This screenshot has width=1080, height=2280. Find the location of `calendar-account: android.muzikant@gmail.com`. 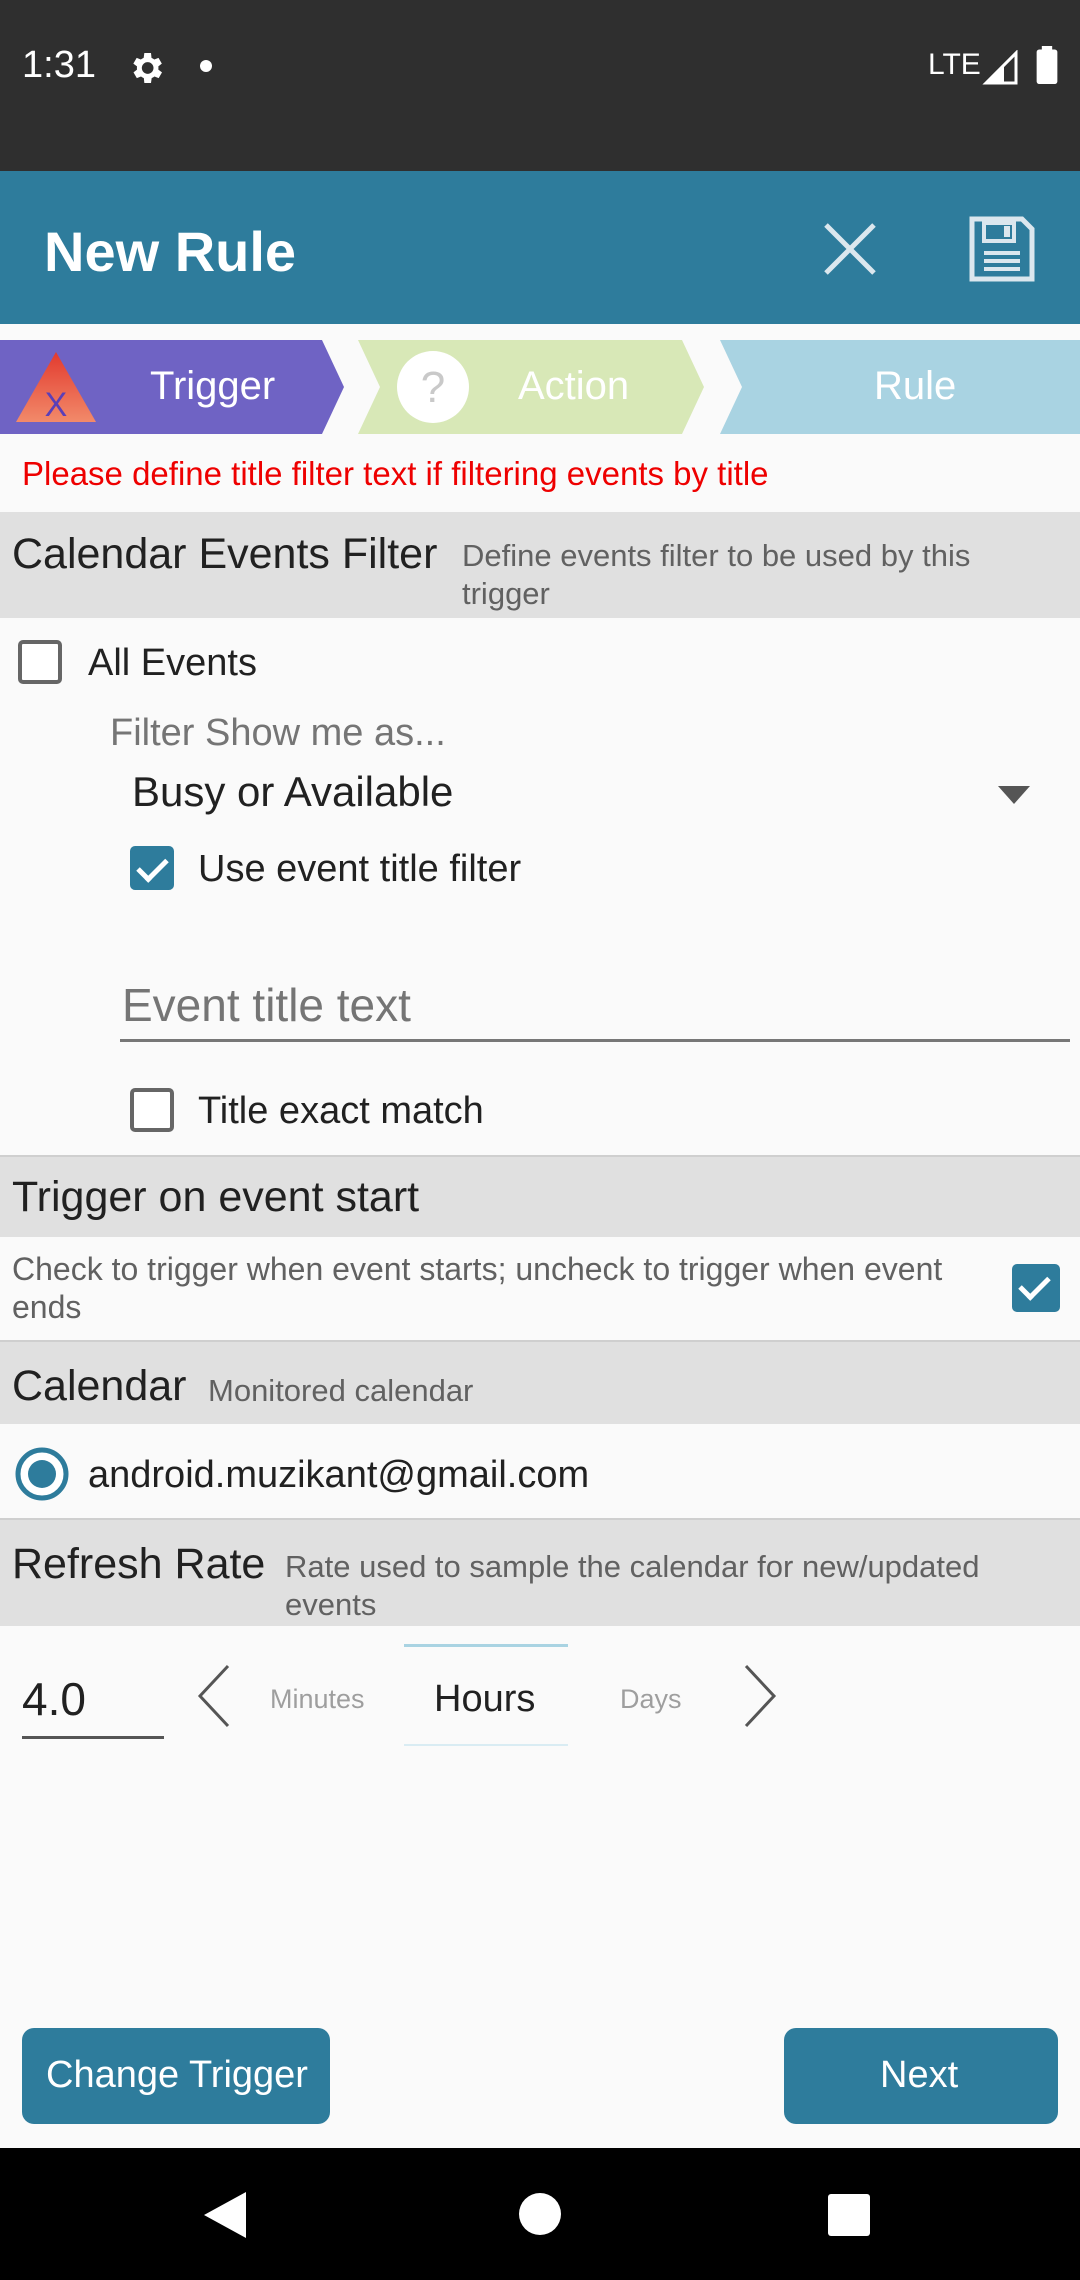

calendar-account: android.muzikant@gmail.com is located at coordinates (339, 1475).